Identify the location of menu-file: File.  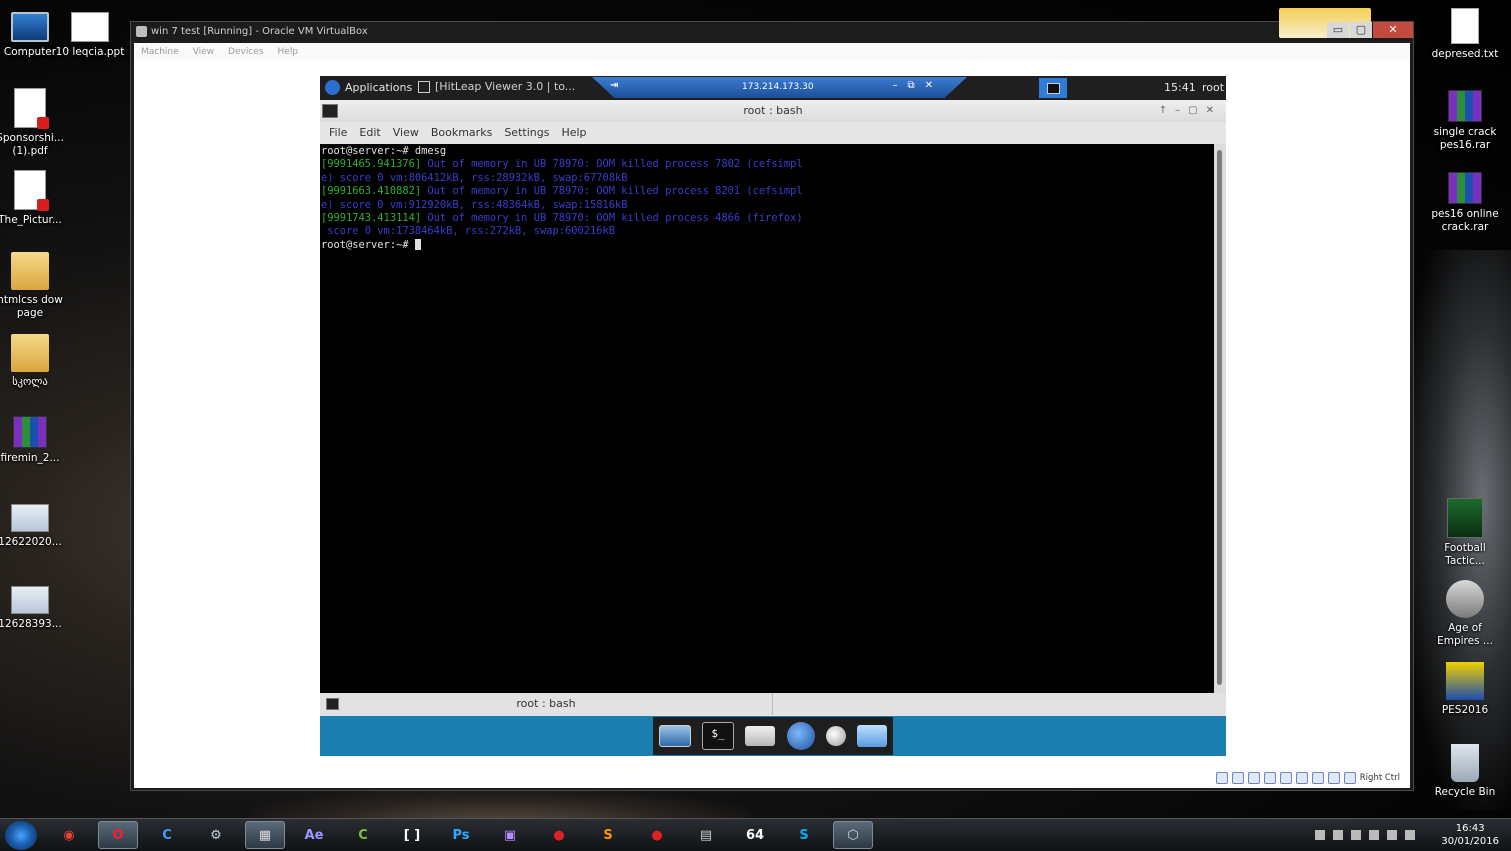
(338, 132).